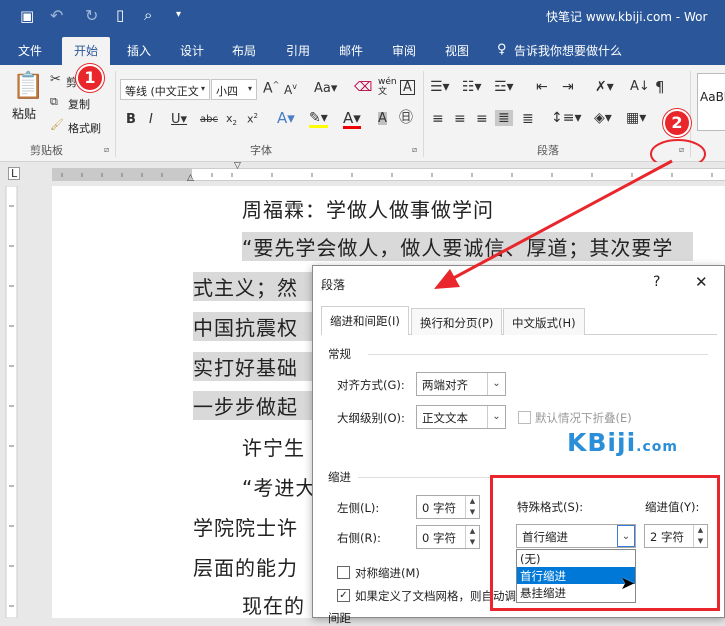 The width and height of the screenshot is (725, 626). Describe the element at coordinates (252, 119) in the screenshot. I see `superscript-icon: x2` at that location.